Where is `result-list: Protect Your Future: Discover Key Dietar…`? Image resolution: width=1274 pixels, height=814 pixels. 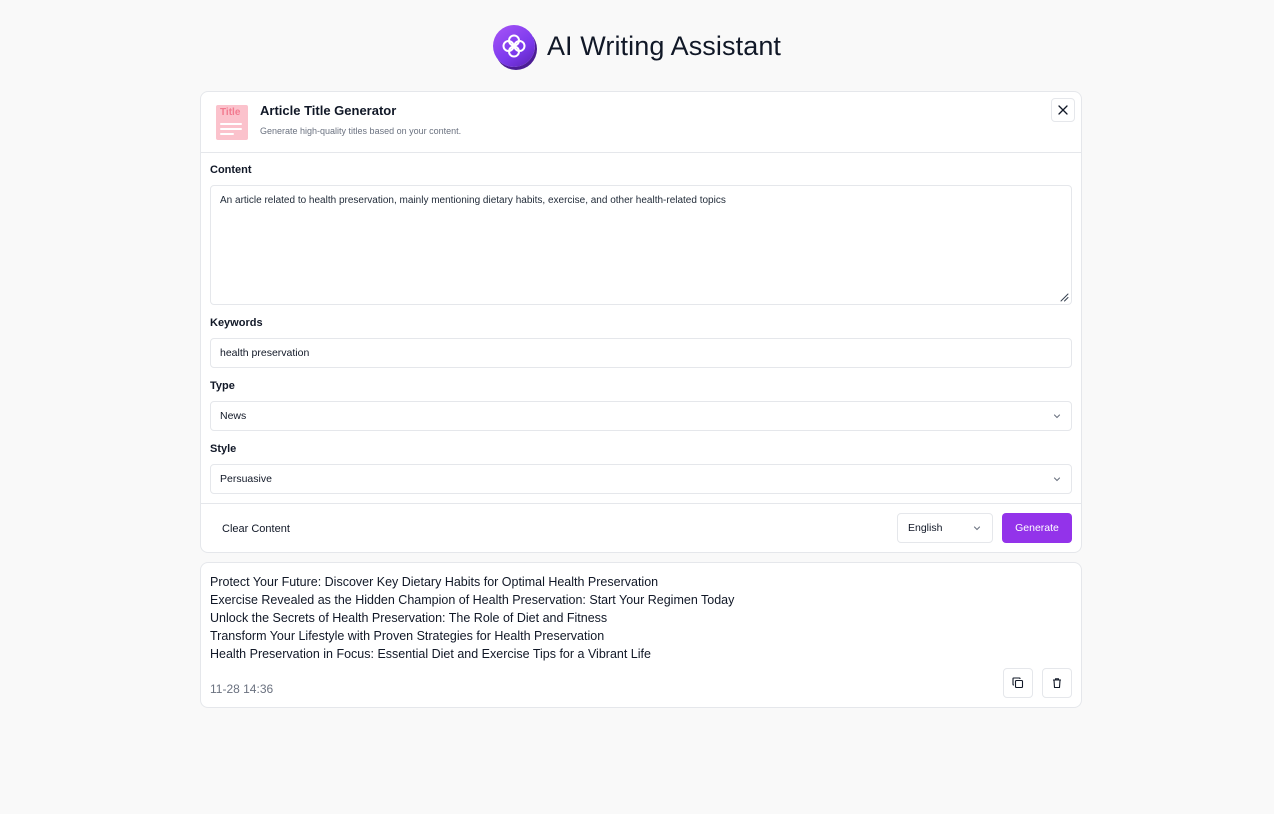
result-list: Protect Your Future: Discover Key Dietar… is located at coordinates (472, 618).